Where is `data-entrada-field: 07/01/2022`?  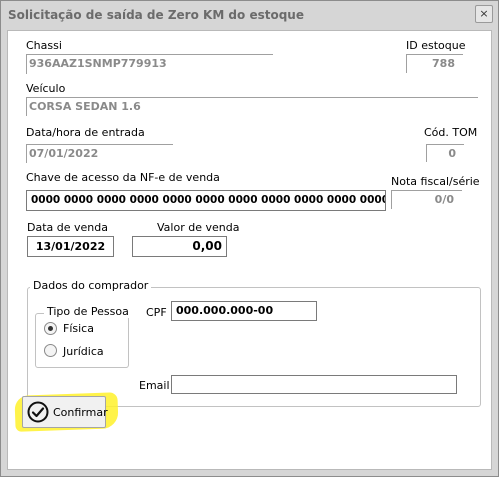
data-entrada-field: 07/01/2022 is located at coordinates (99, 153).